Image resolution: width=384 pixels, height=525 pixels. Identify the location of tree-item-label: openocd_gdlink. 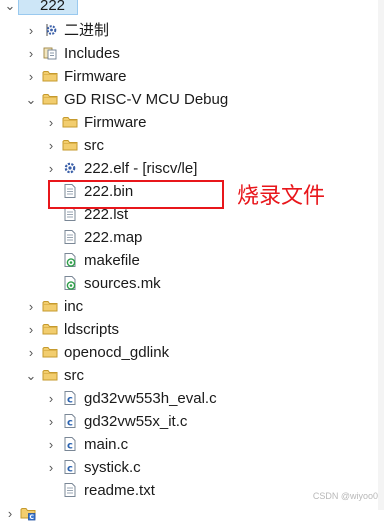
(117, 352).